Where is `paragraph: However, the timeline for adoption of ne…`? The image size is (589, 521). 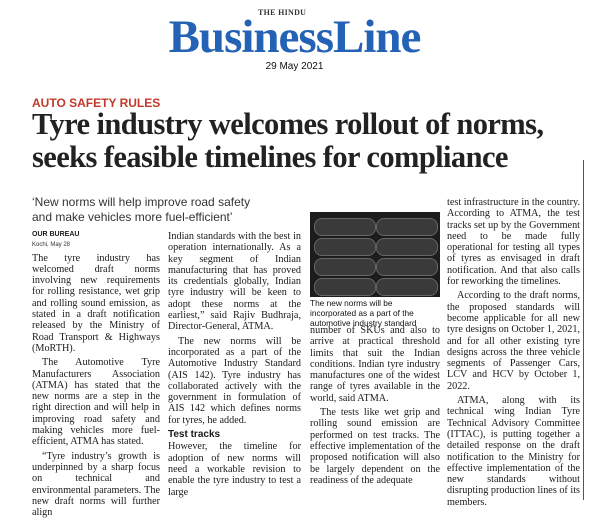 paragraph: However, the timeline for adoption of ne… is located at coordinates (234, 469).